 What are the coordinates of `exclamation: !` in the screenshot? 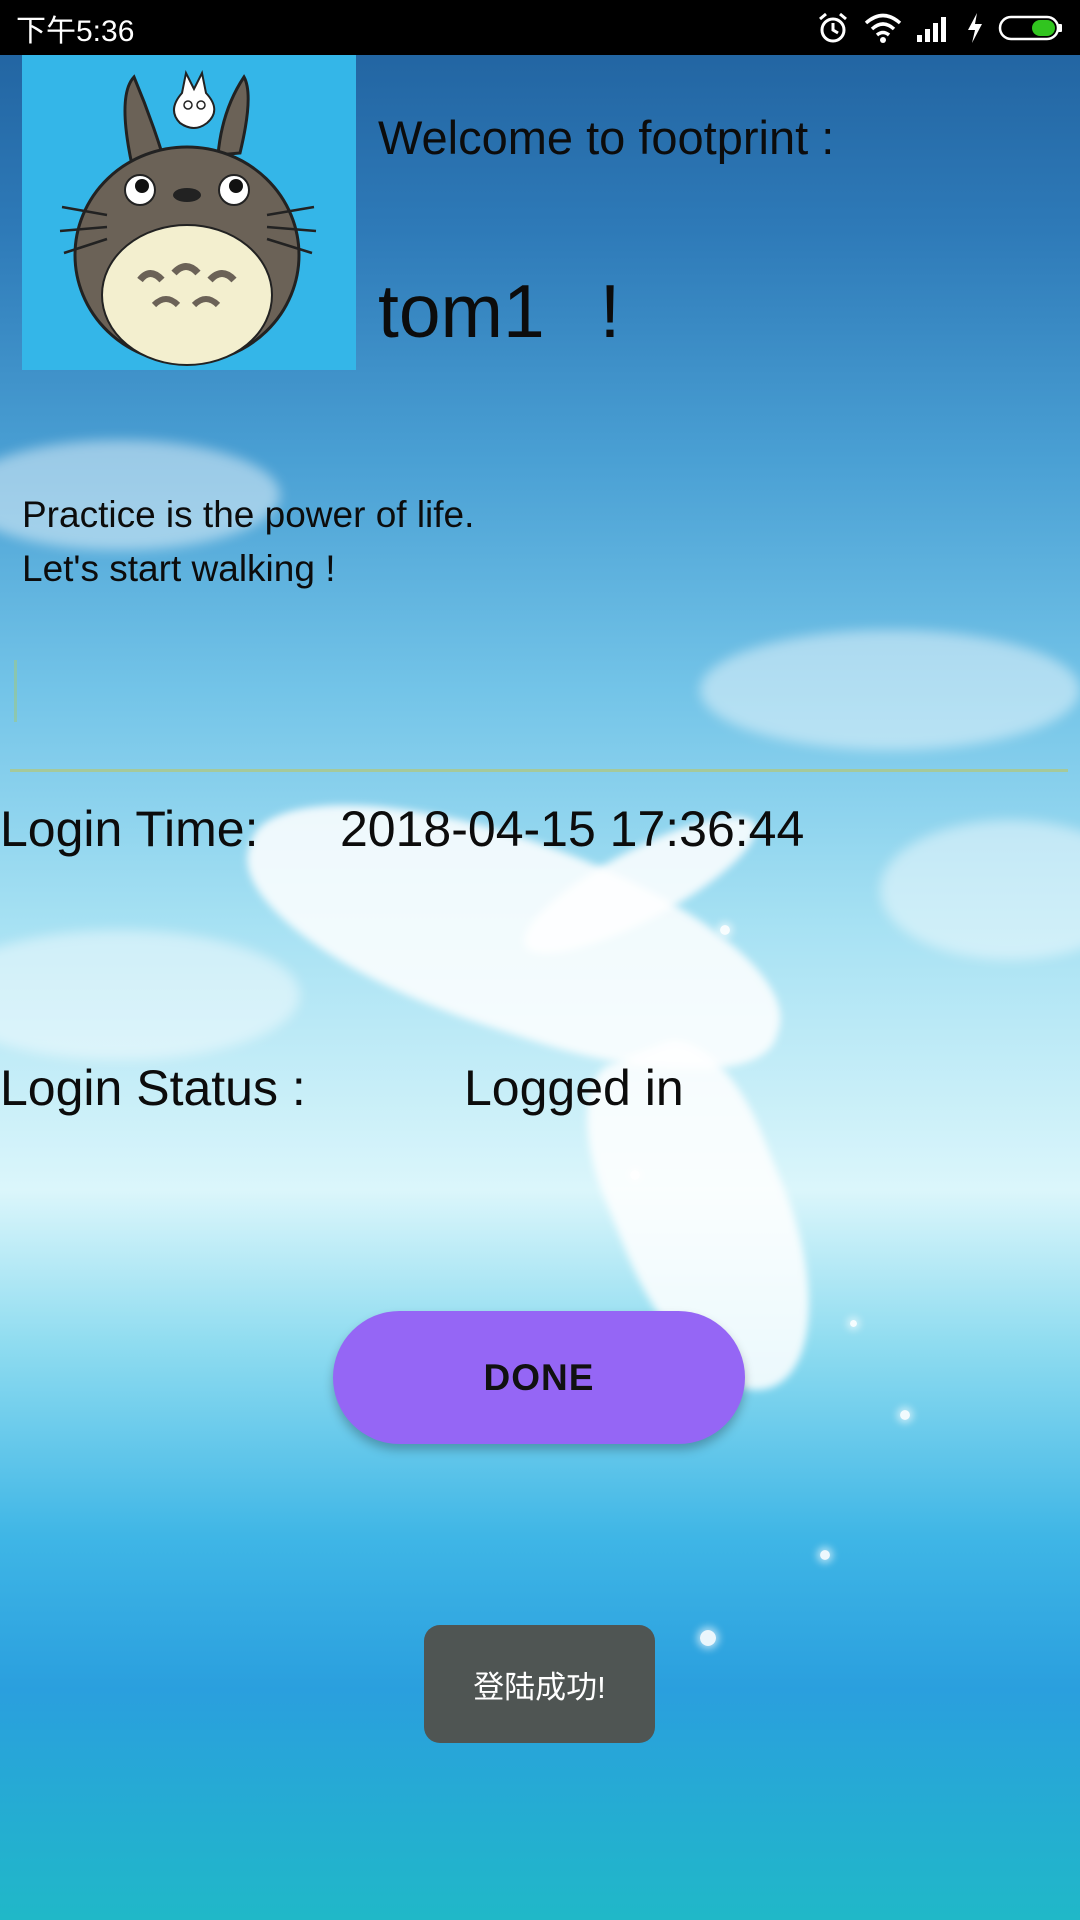 It's located at (610, 311).